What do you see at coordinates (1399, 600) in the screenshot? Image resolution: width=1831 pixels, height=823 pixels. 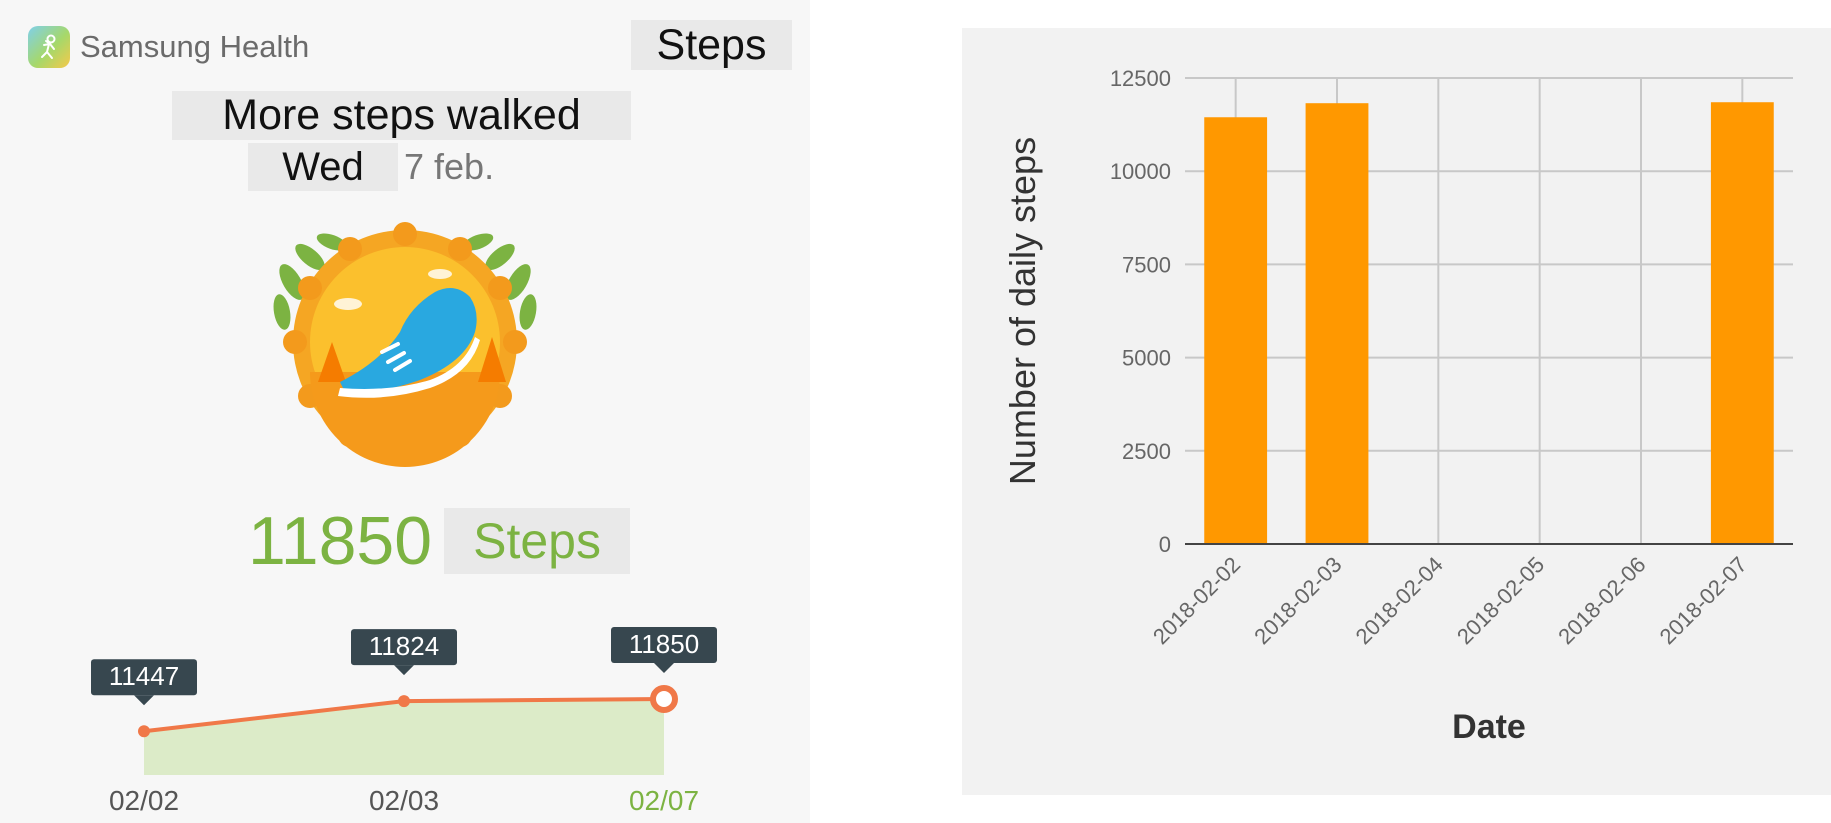 I see `x-tick-label: 2018-02-04` at bounding box center [1399, 600].